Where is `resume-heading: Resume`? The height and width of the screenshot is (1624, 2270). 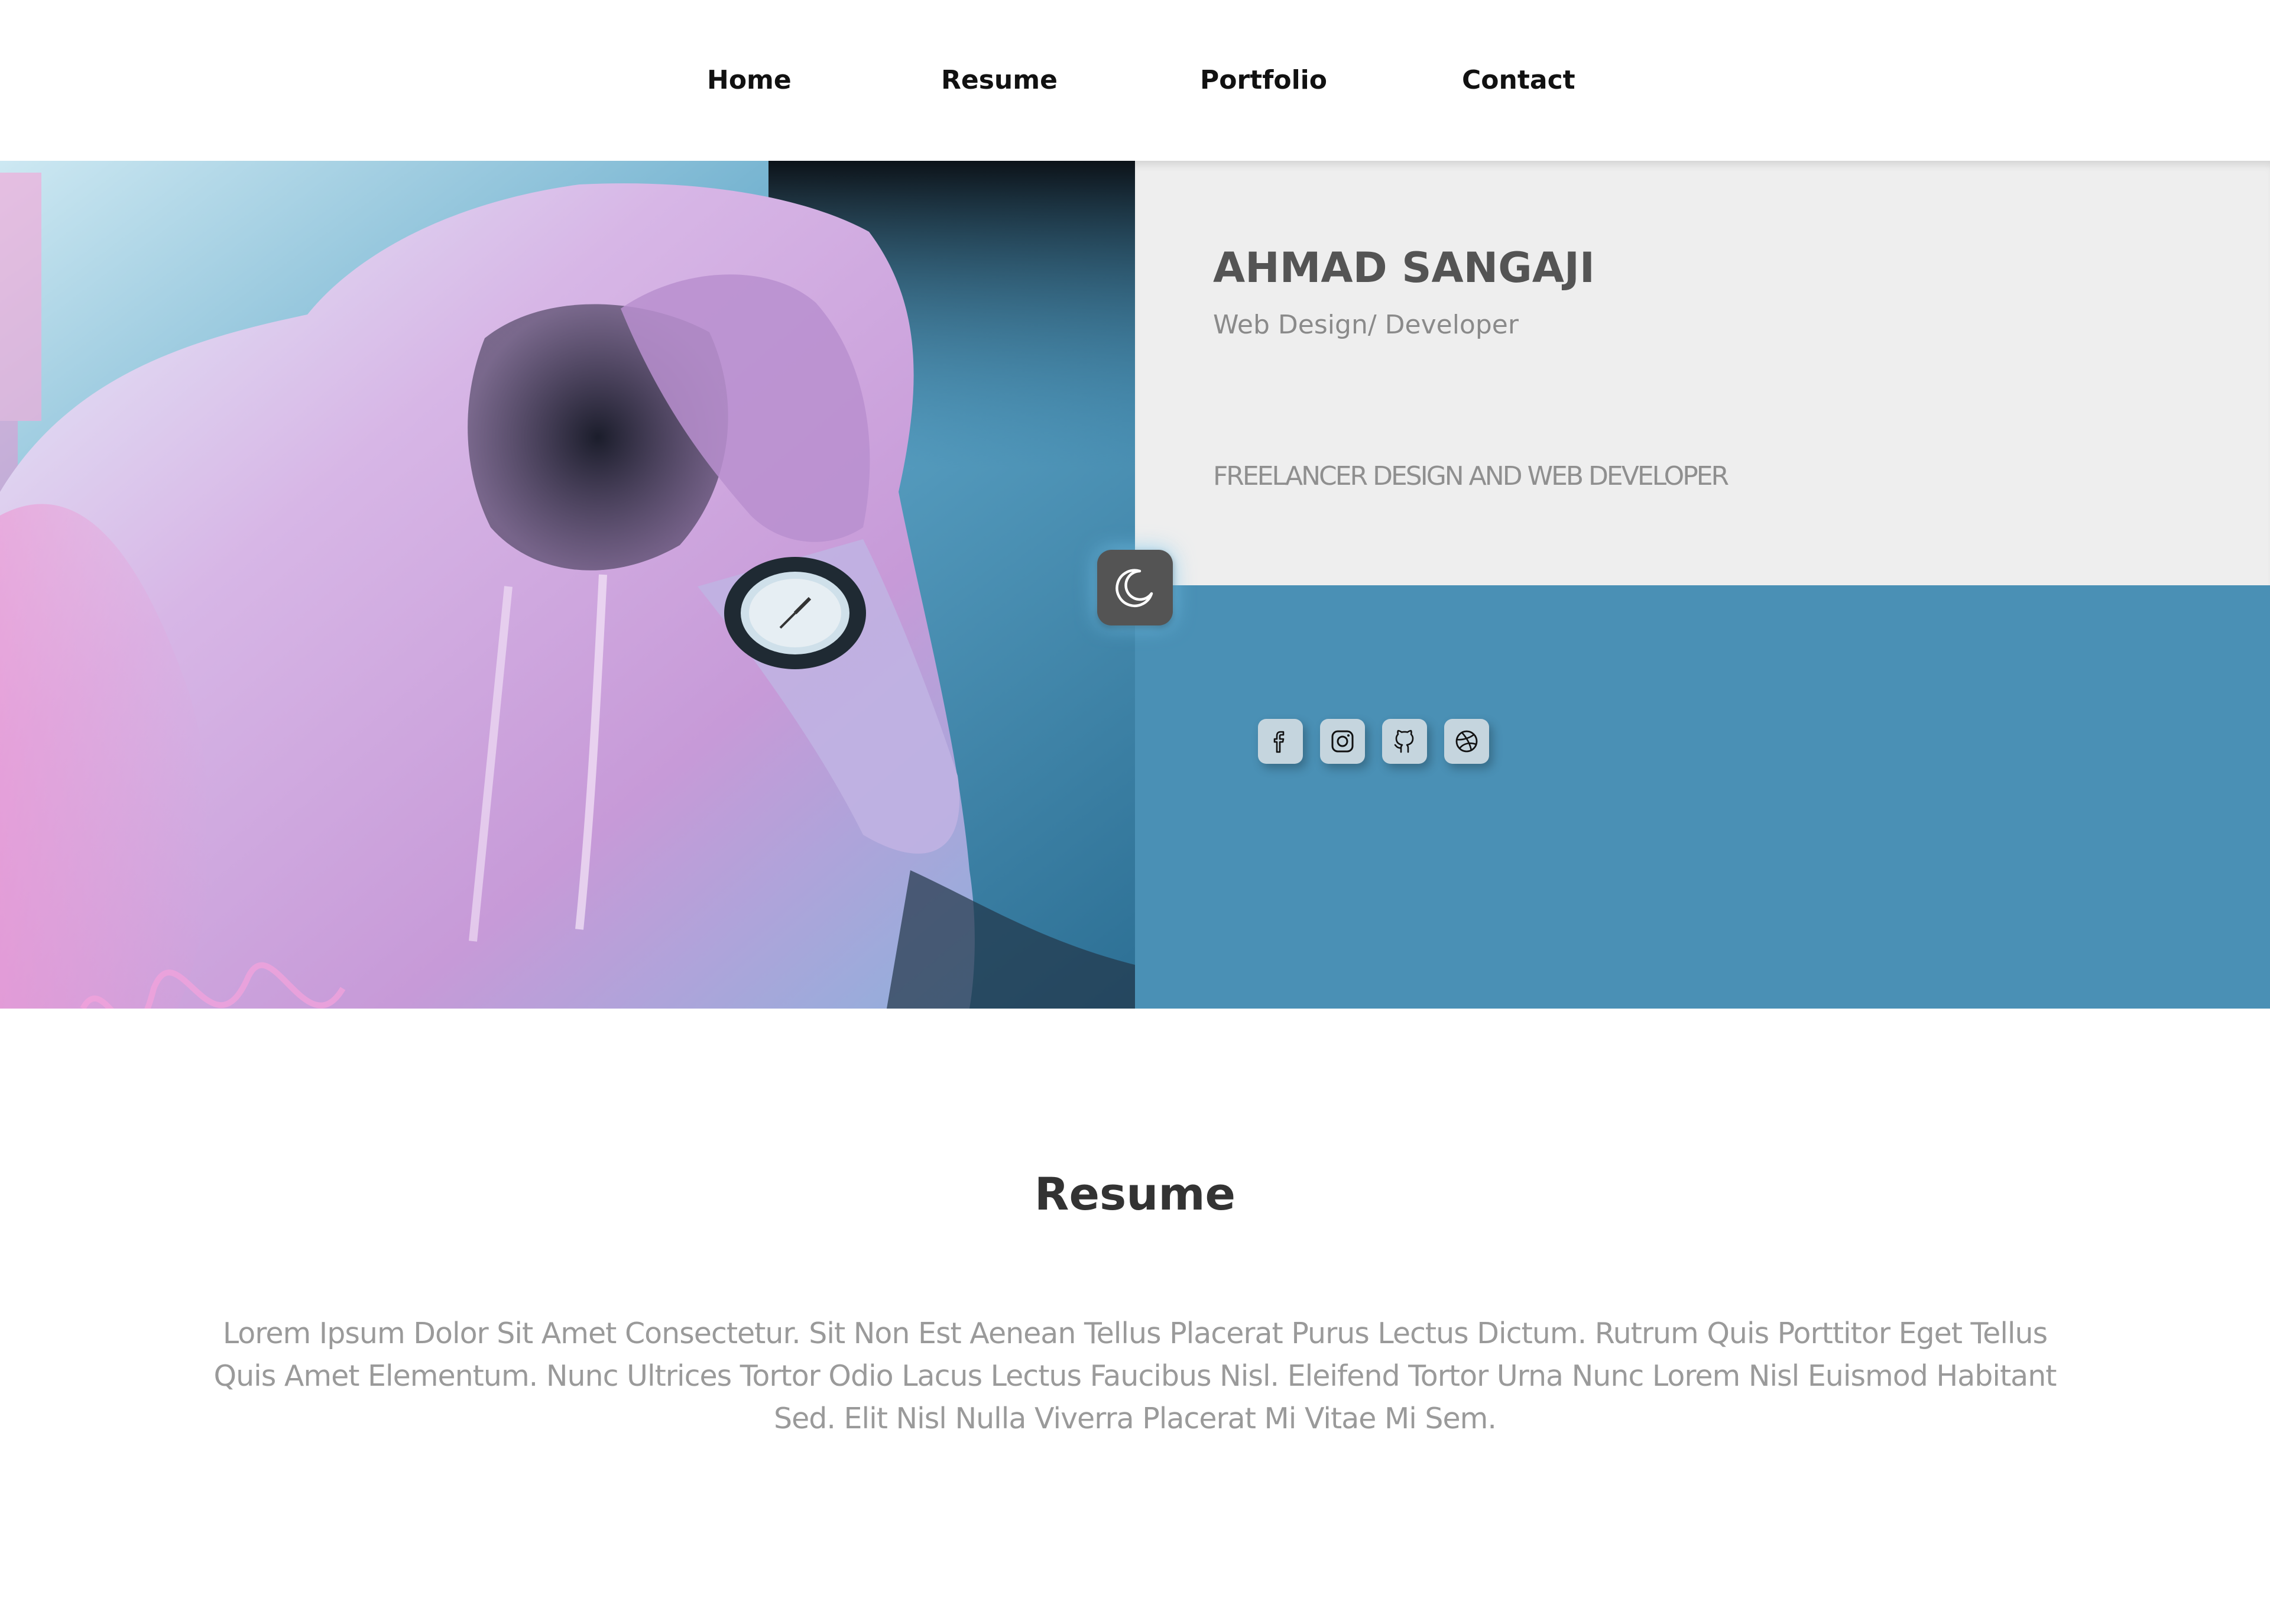
resume-heading: Resume is located at coordinates (1135, 1194).